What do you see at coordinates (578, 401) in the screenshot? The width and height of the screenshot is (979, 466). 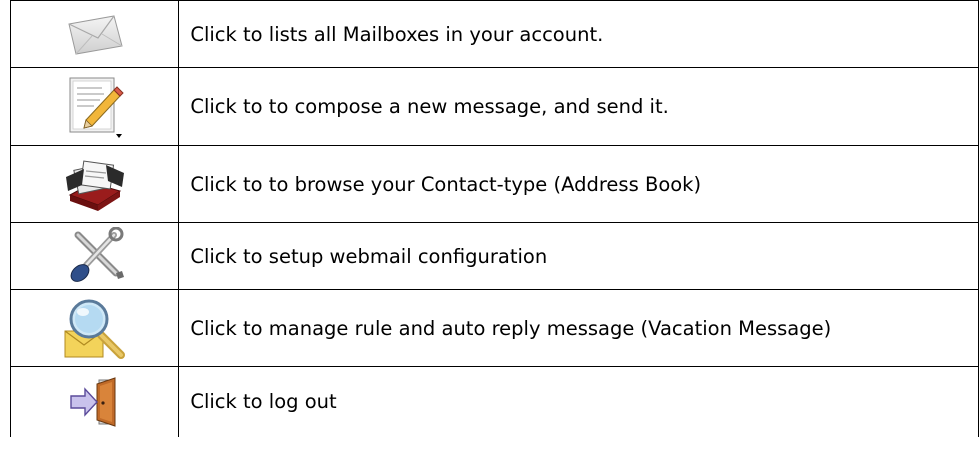 I see `legend-text-logout: Click to log out` at bounding box center [578, 401].